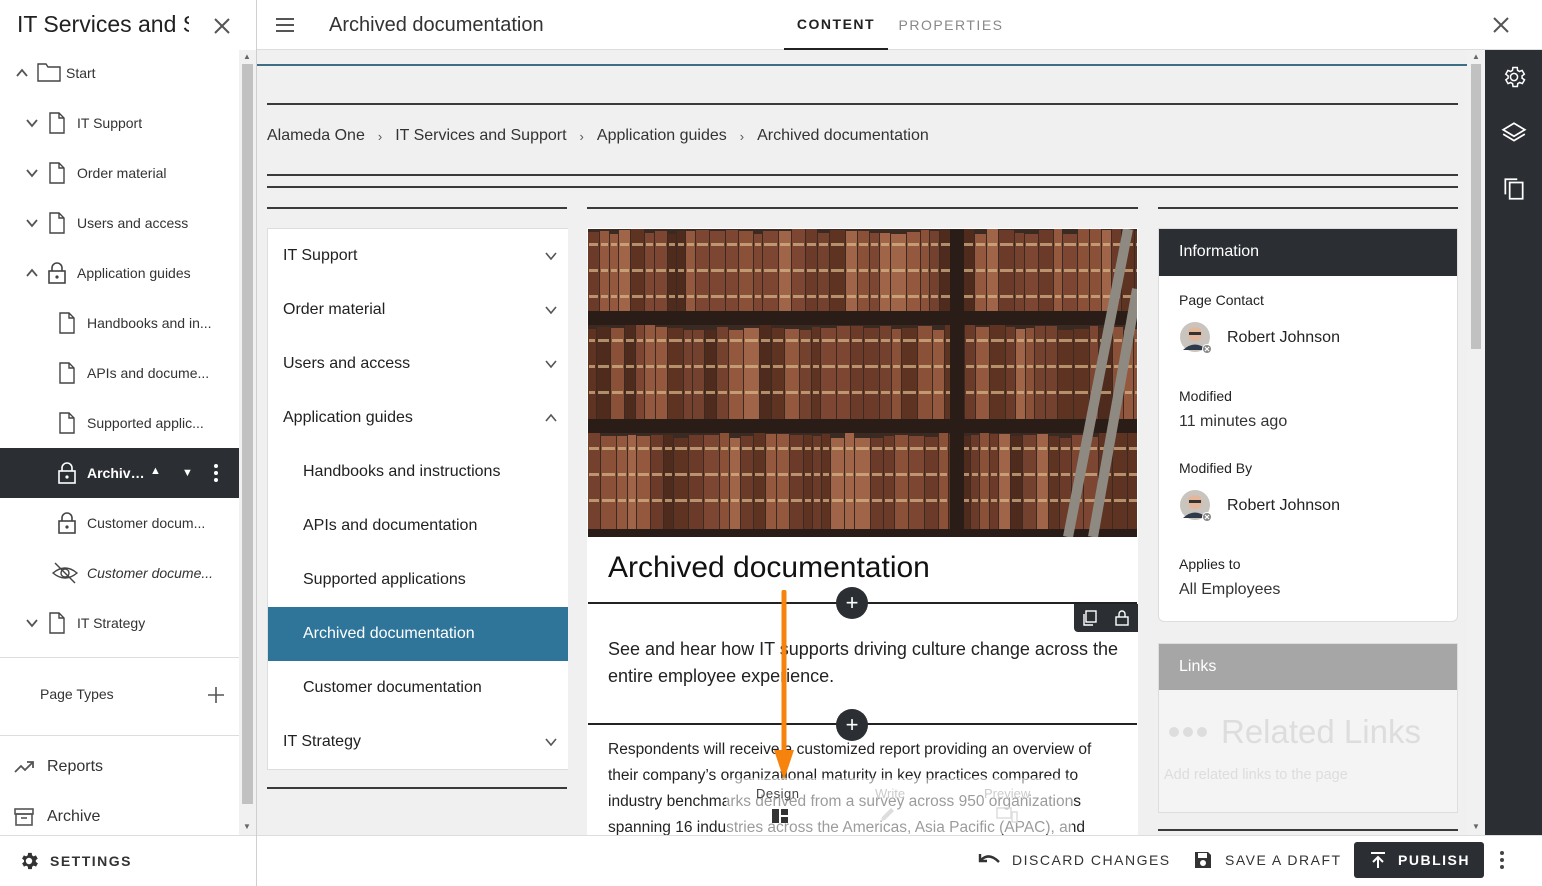 This screenshot has height=886, width=1542. Describe the element at coordinates (418, 364) in the screenshot. I see `nav-item: Users and access` at that location.